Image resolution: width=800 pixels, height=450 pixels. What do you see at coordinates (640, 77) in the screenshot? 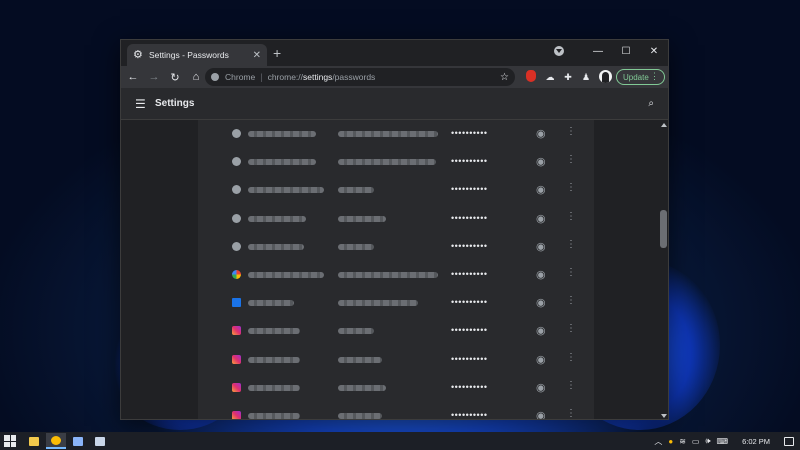
I see `update-button: Update ⋮` at bounding box center [640, 77].